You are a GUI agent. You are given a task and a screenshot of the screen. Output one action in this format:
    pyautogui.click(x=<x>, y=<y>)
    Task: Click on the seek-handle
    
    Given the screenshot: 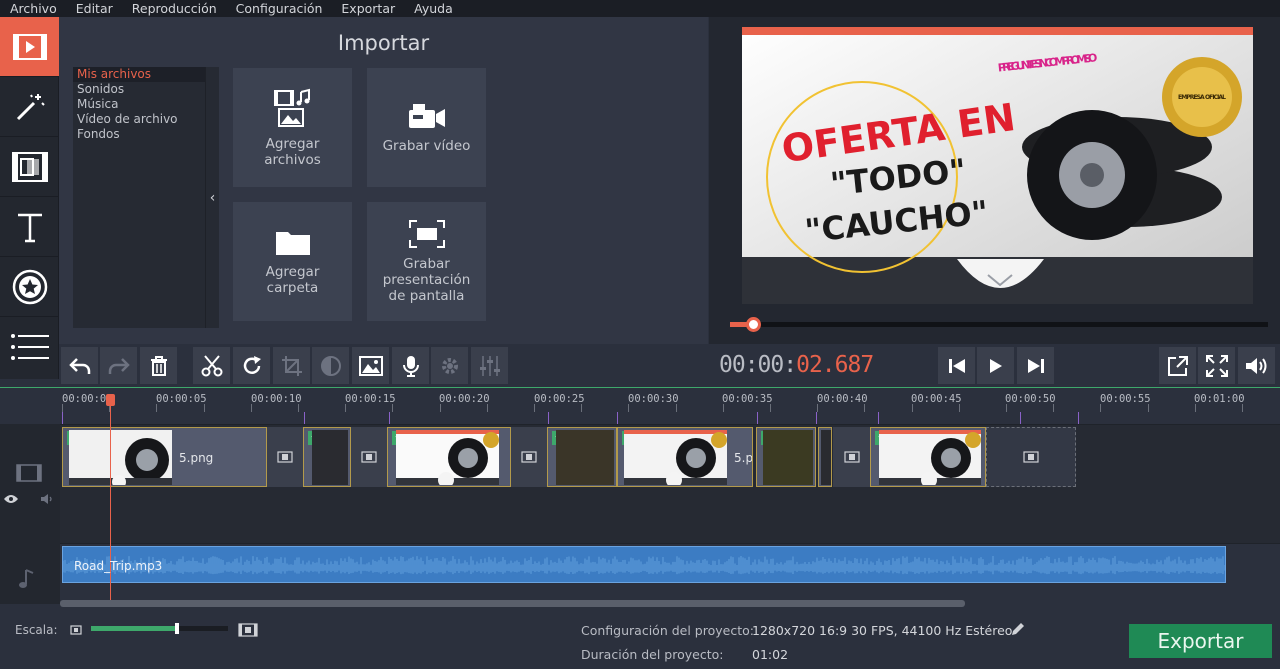 What is the action you would take?
    pyautogui.click(x=754, y=324)
    